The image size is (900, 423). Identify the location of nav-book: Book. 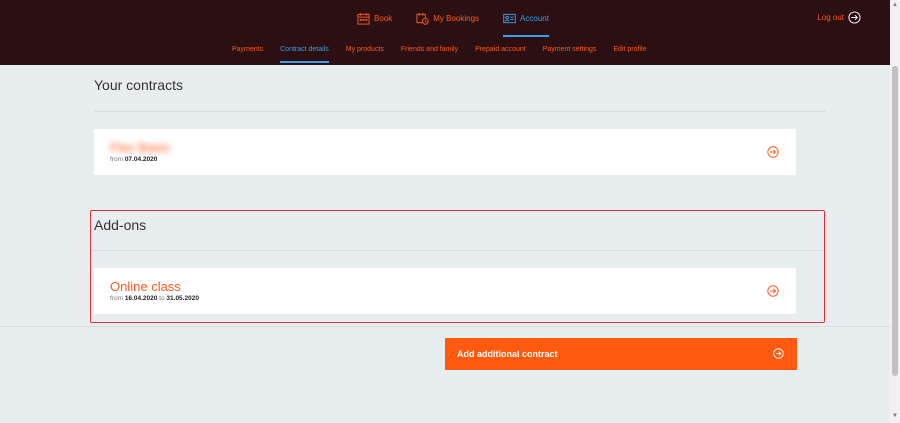
(374, 18).